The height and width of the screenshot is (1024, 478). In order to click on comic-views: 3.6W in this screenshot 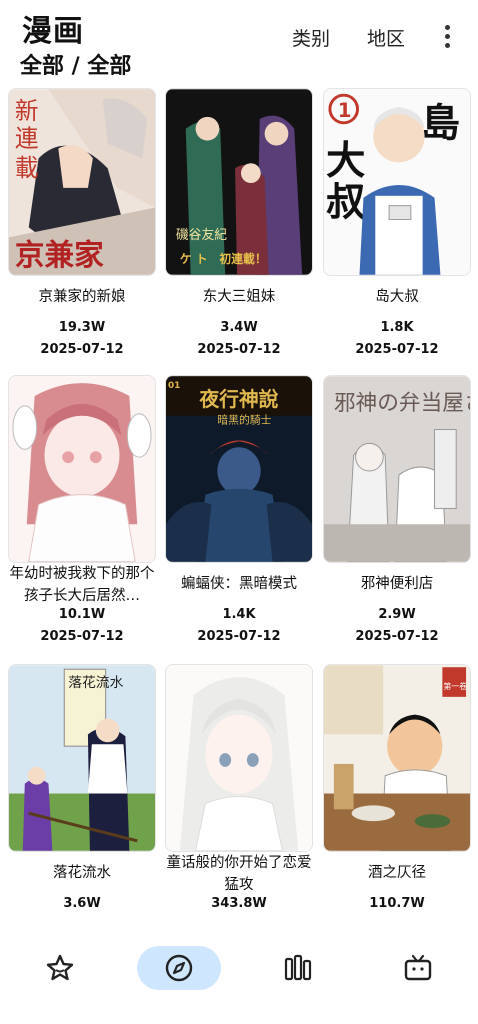, I will do `click(82, 903)`.